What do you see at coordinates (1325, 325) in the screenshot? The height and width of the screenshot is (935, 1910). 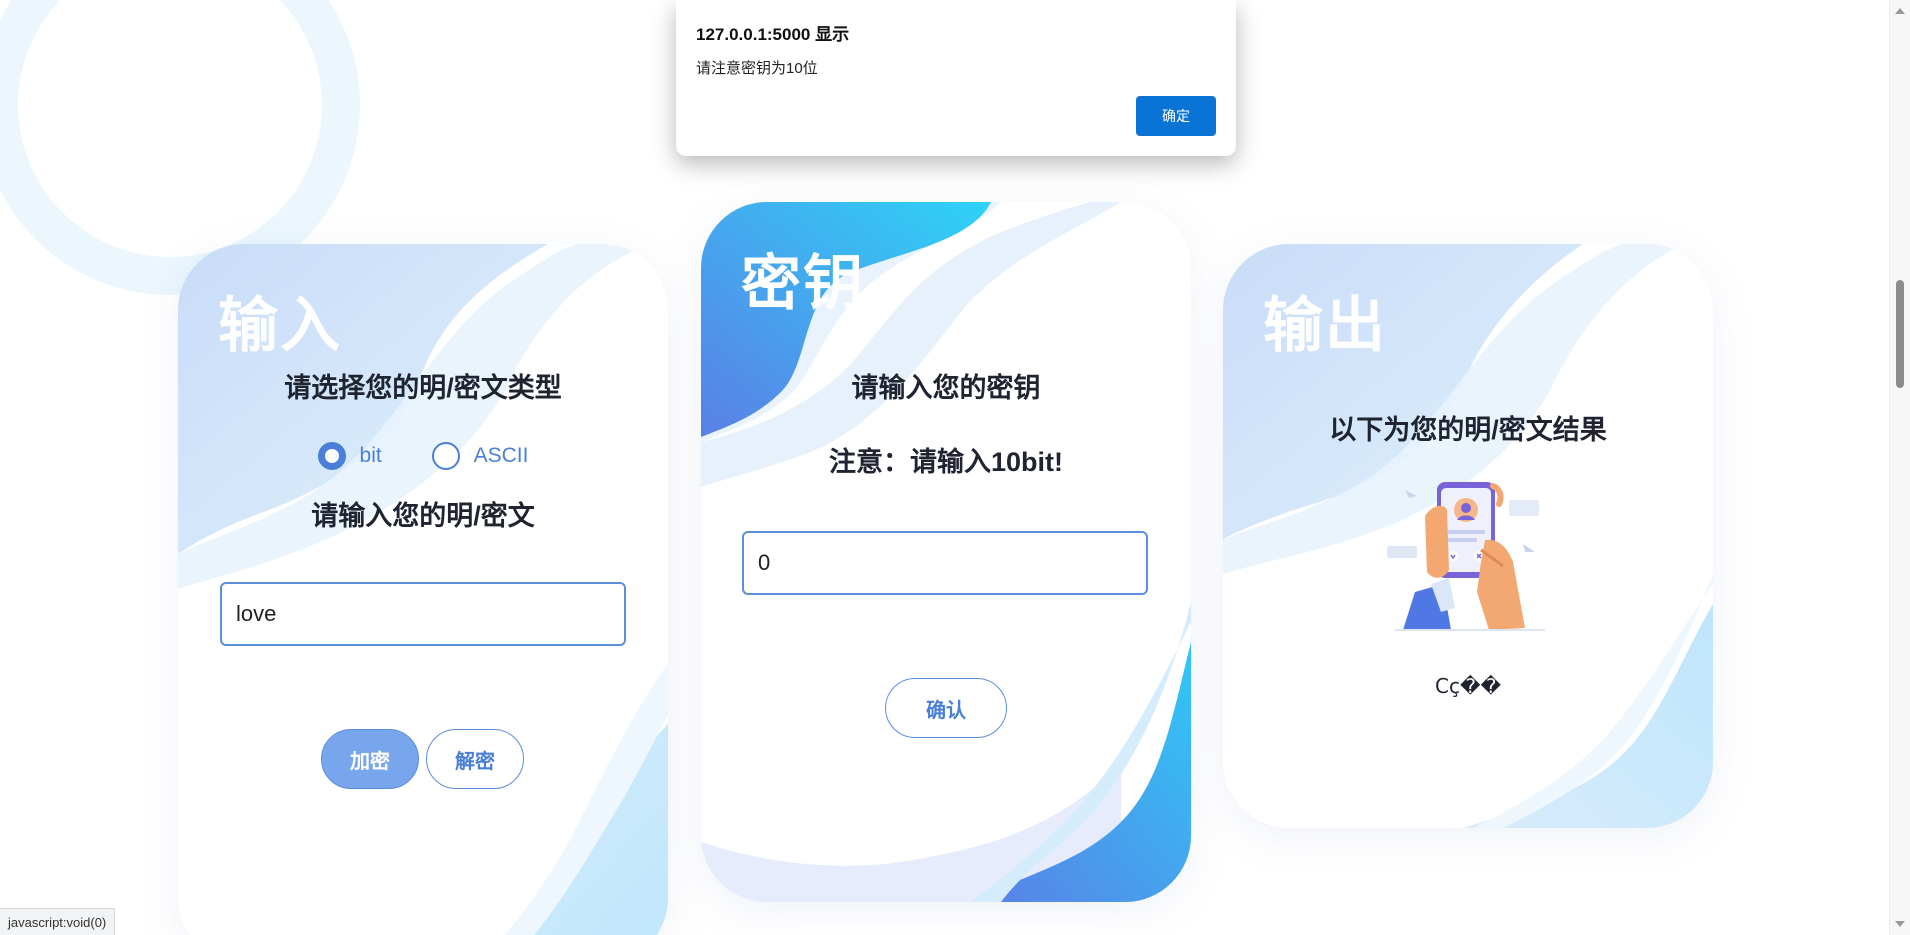 I see `output-card-title: 输出` at bounding box center [1325, 325].